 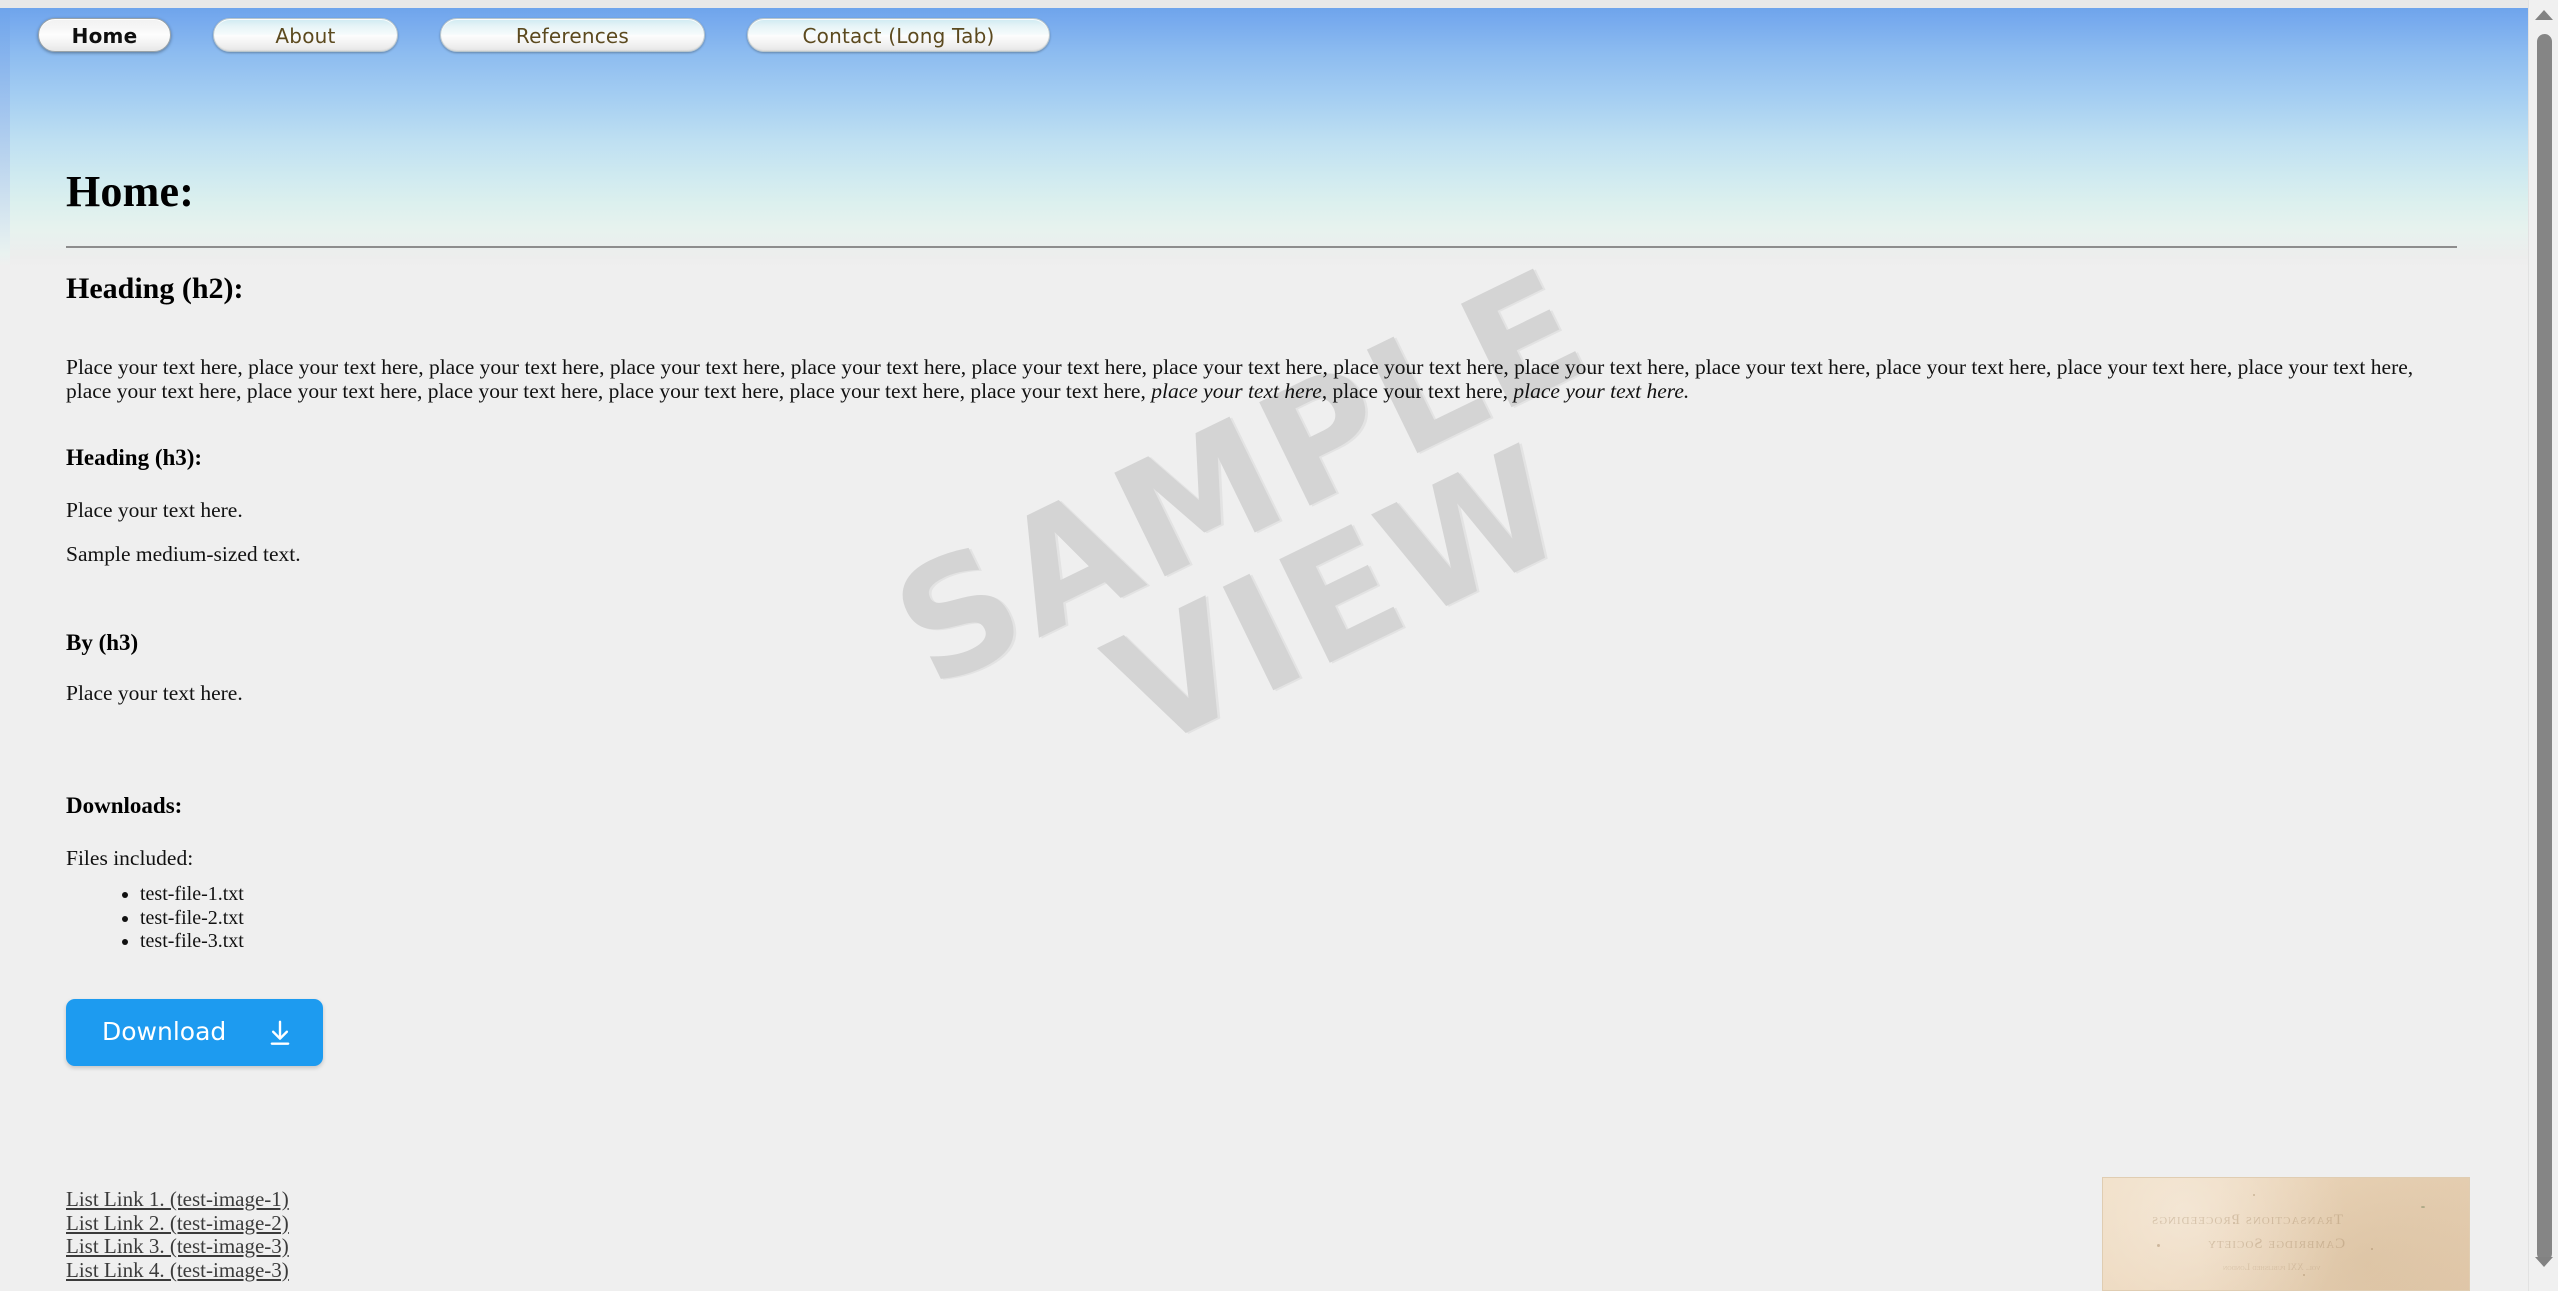 I want to click on tab-about-label: About, so click(x=305, y=36).